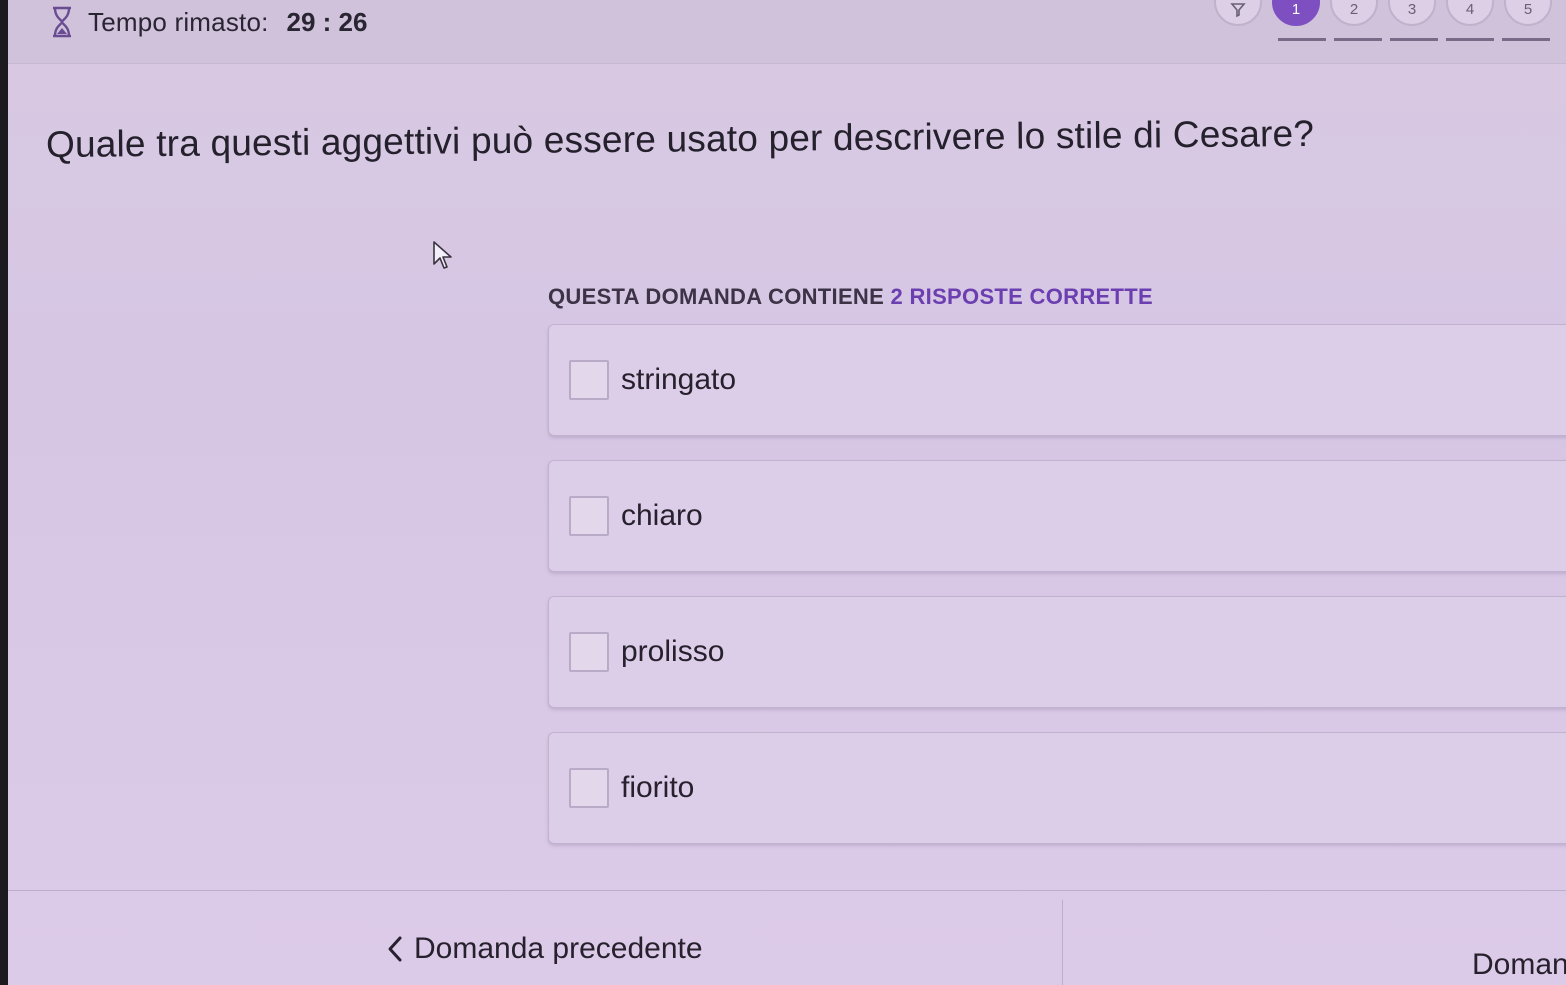 This screenshot has height=985, width=1566. Describe the element at coordinates (1519, 965) in the screenshot. I see `next-question-button: Domanda successiva` at that location.